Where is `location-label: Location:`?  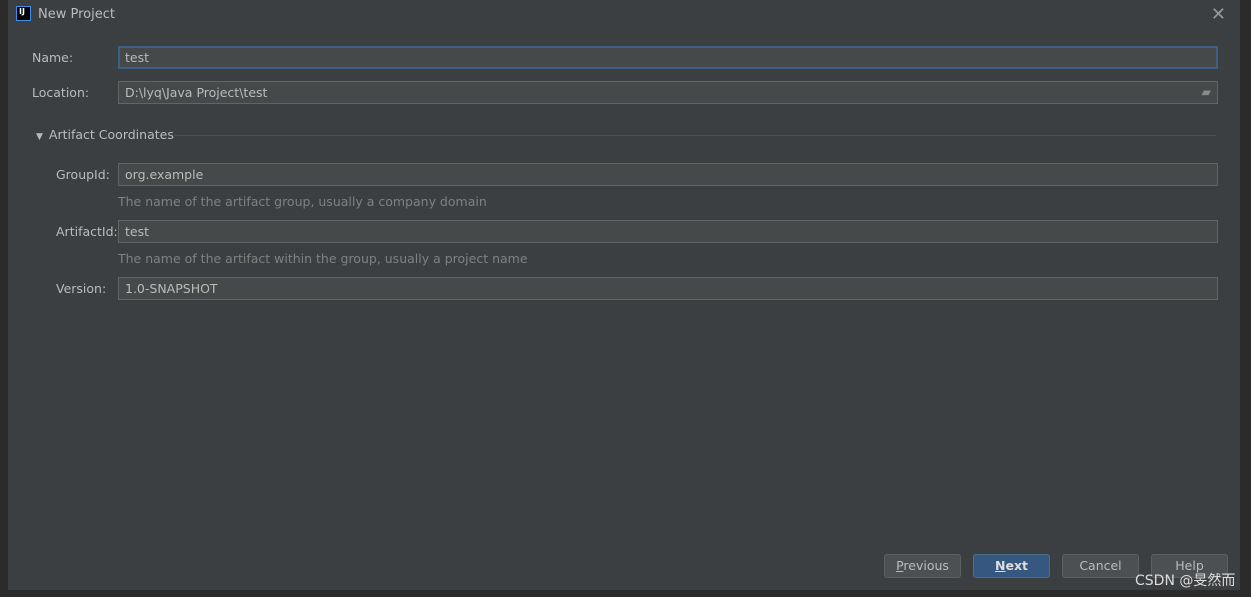
location-label: Location: is located at coordinates (61, 92).